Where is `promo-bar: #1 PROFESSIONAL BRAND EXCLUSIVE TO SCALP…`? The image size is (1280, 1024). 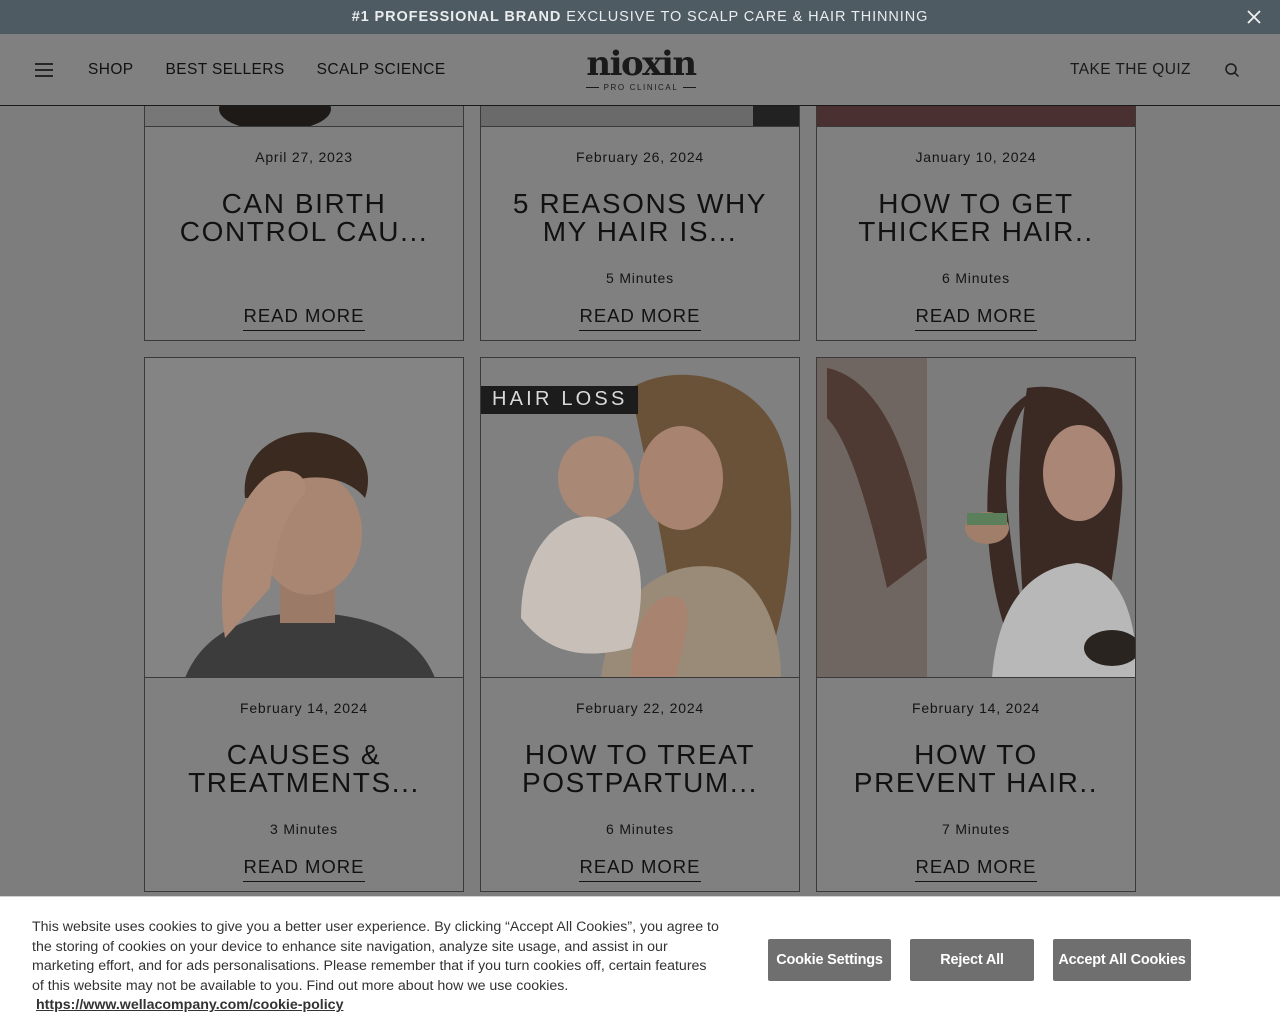
promo-bar: #1 PROFESSIONAL BRAND EXCLUSIVE TO SCALP… is located at coordinates (640, 17).